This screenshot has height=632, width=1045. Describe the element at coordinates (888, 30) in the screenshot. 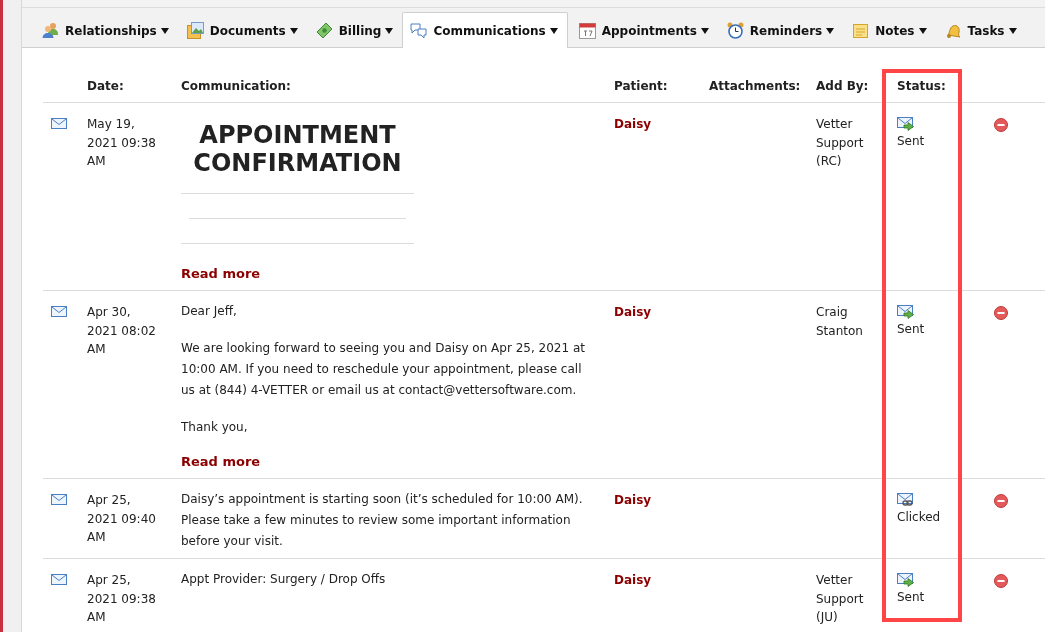

I see `tab: Notes` at that location.